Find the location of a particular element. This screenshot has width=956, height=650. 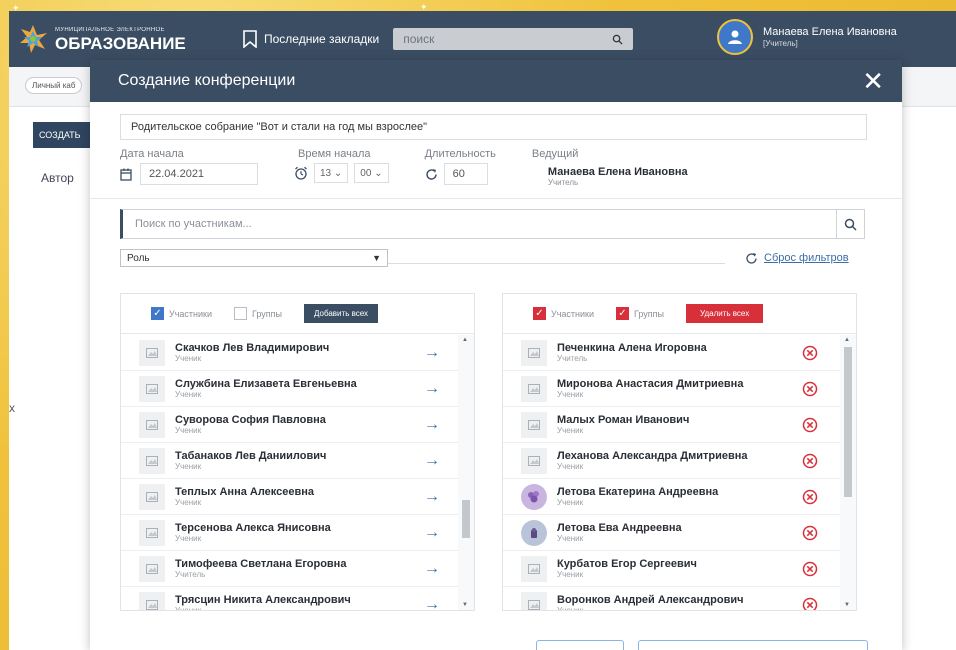

filter-line is located at coordinates (556, 263).